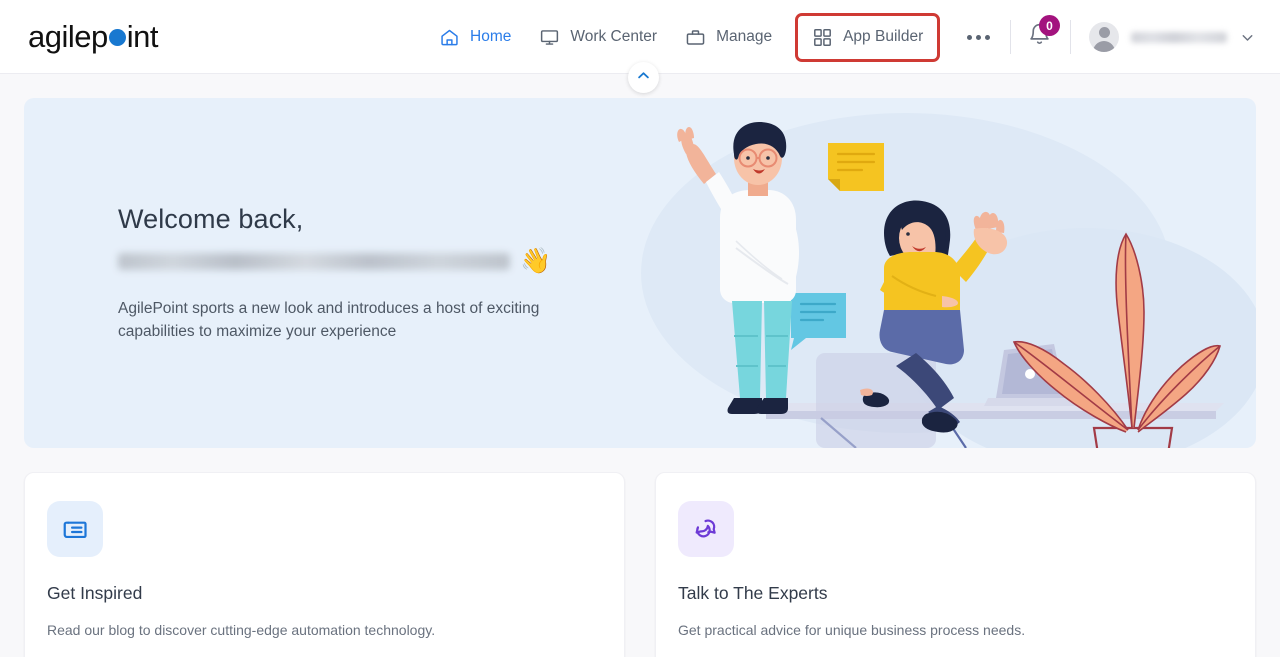 Image resolution: width=1280 pixels, height=657 pixels. I want to click on brand-logo-text: agilep int, so click(93, 36).